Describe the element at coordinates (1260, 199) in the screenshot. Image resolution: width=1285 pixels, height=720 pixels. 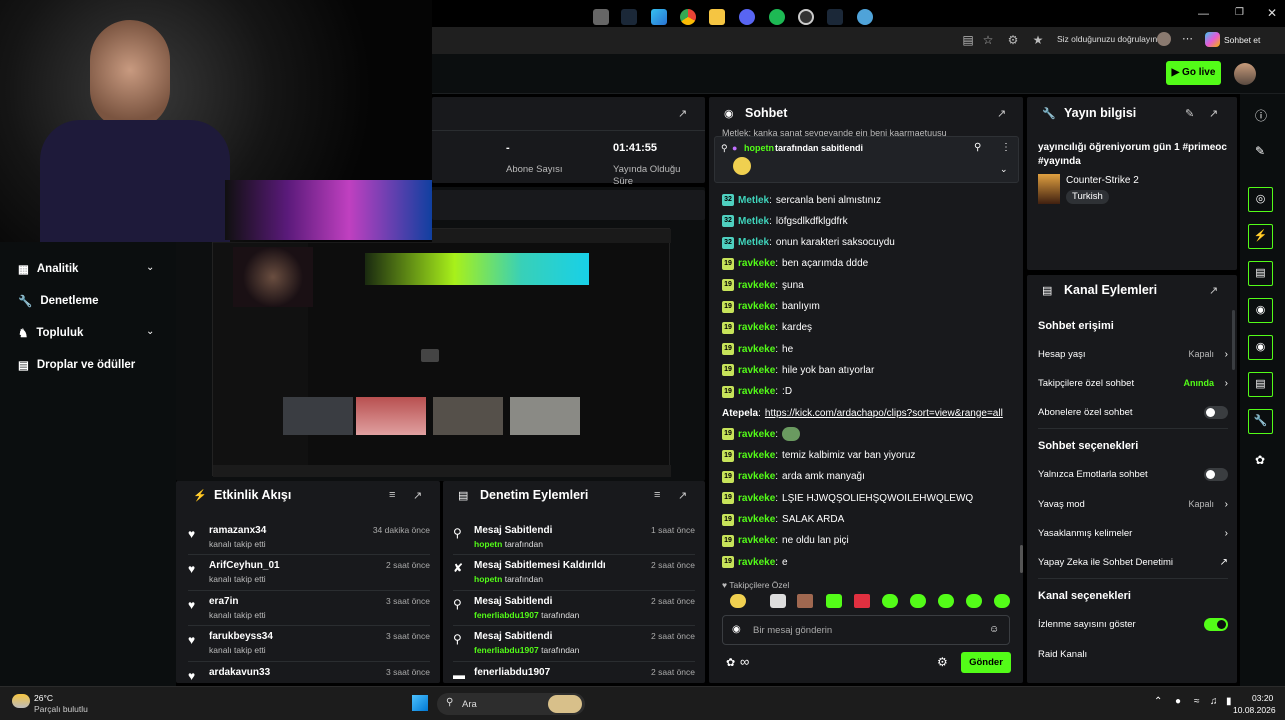
I see `rail-camera-button: ◎` at that location.